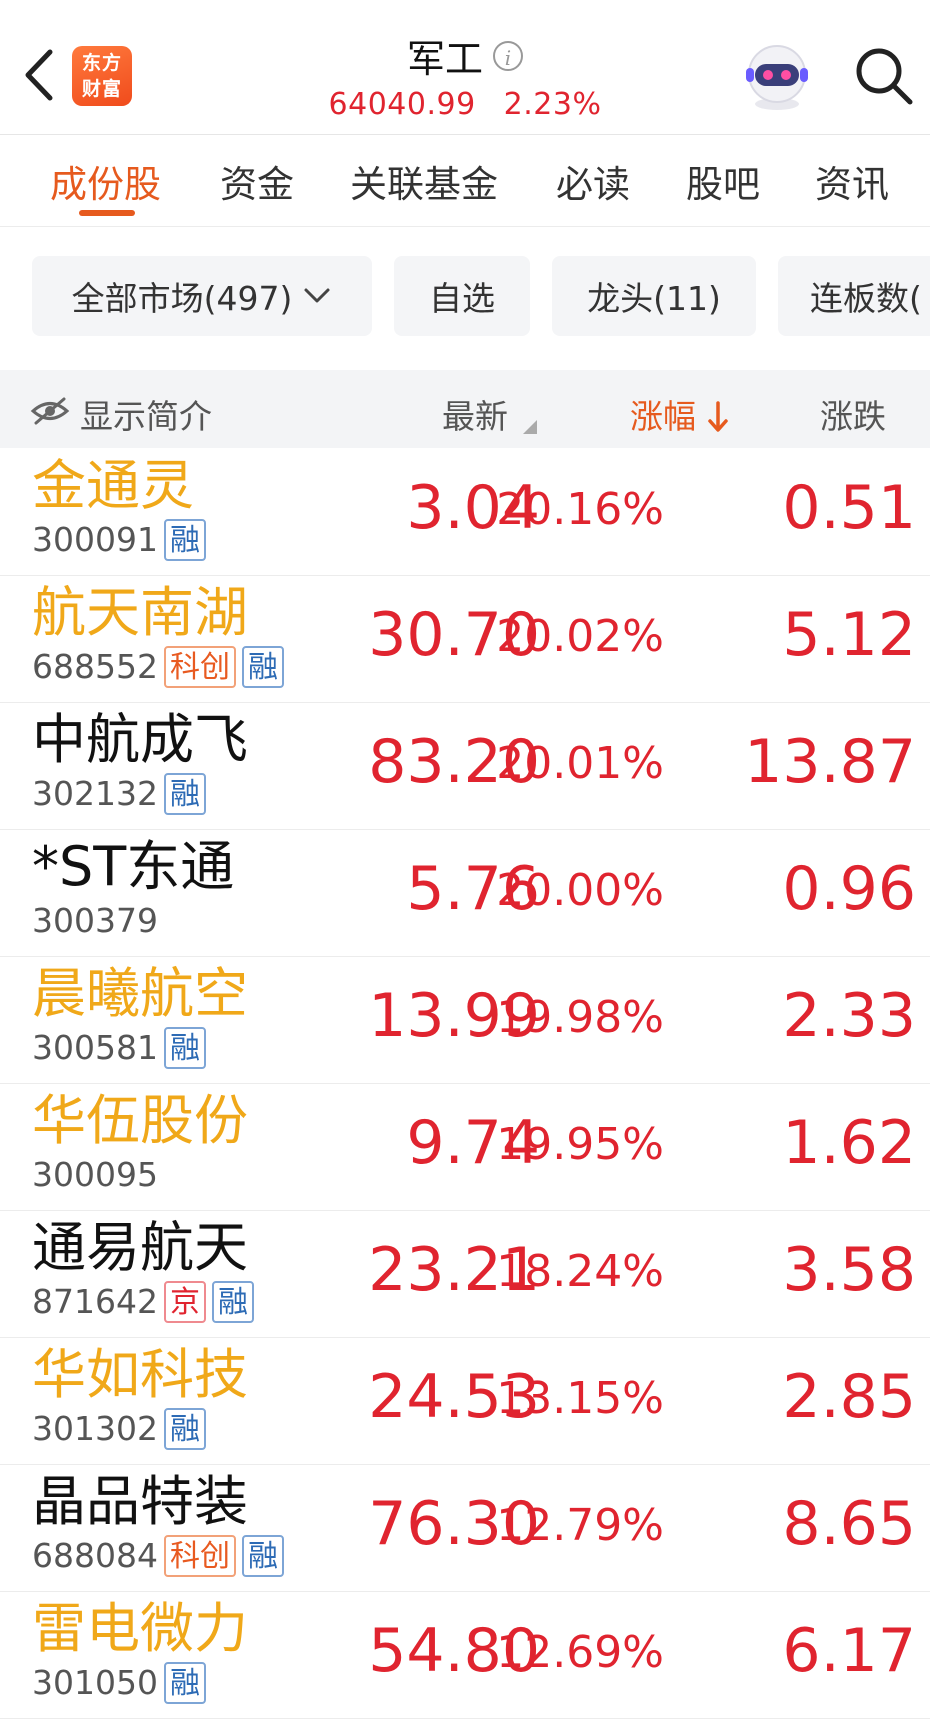 Image resolution: width=930 pixels, height=1719 pixels. Describe the element at coordinates (95, 1555) in the screenshot. I see `stock-code: 688084` at that location.